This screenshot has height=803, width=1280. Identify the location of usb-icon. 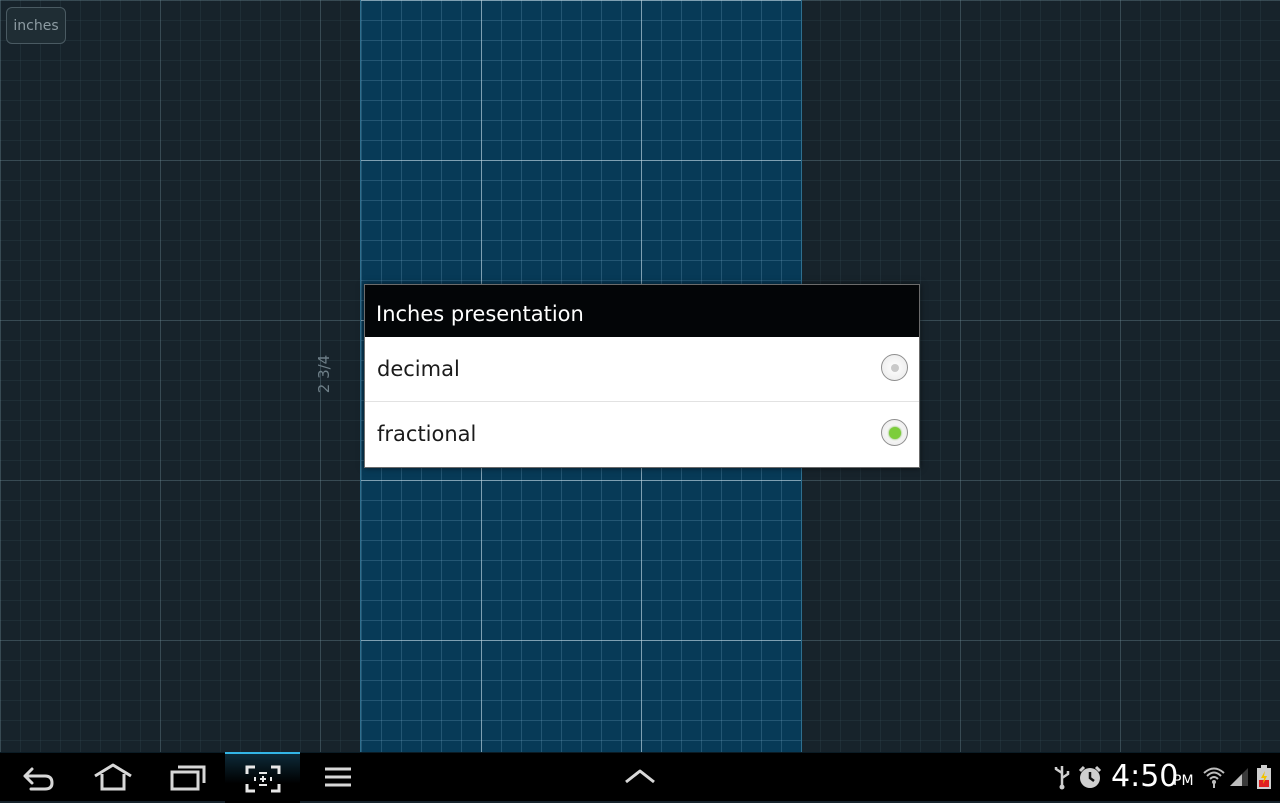
(1062, 778).